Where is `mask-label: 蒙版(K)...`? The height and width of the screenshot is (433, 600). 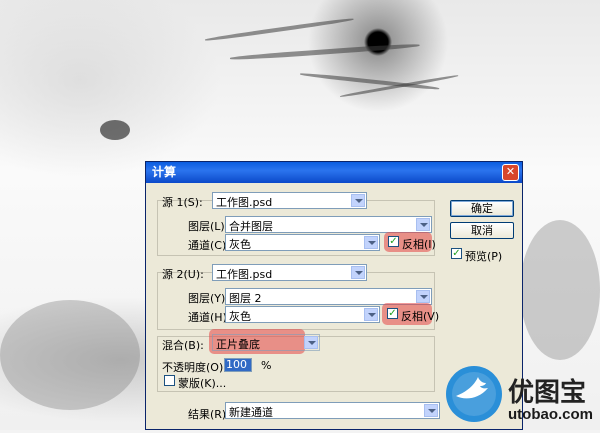 mask-label: 蒙版(K)... is located at coordinates (202, 383).